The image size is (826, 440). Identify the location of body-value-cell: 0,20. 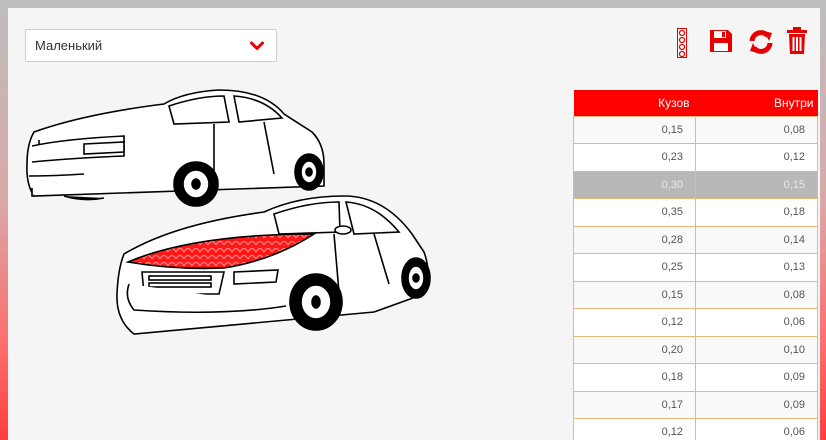
(634, 349).